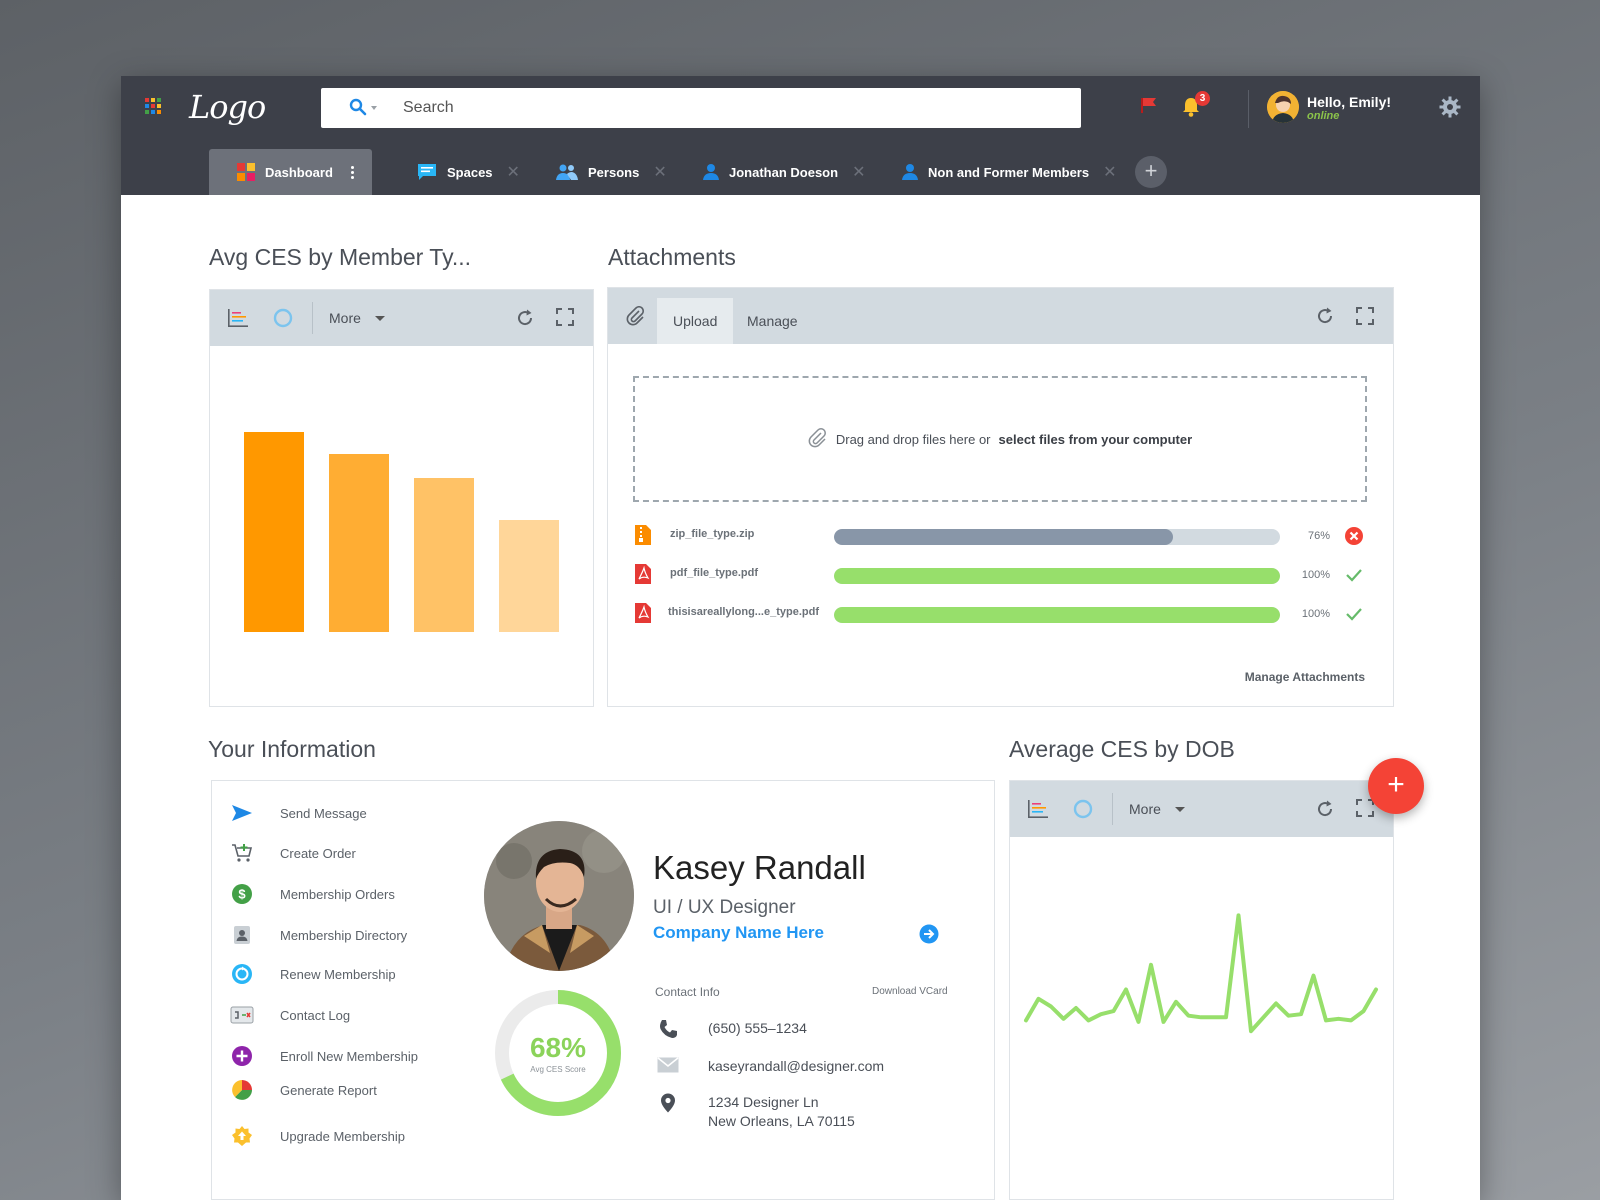 This screenshot has height=1200, width=1600. I want to click on bar-chart, so click(401, 532).